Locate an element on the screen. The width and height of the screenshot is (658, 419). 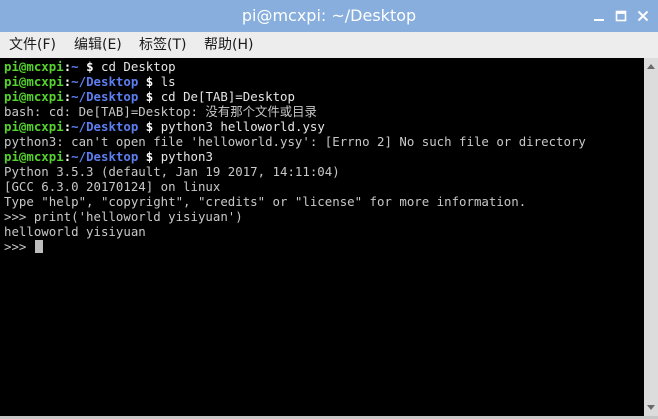
menu-help: 帮助(H) is located at coordinates (228, 45).